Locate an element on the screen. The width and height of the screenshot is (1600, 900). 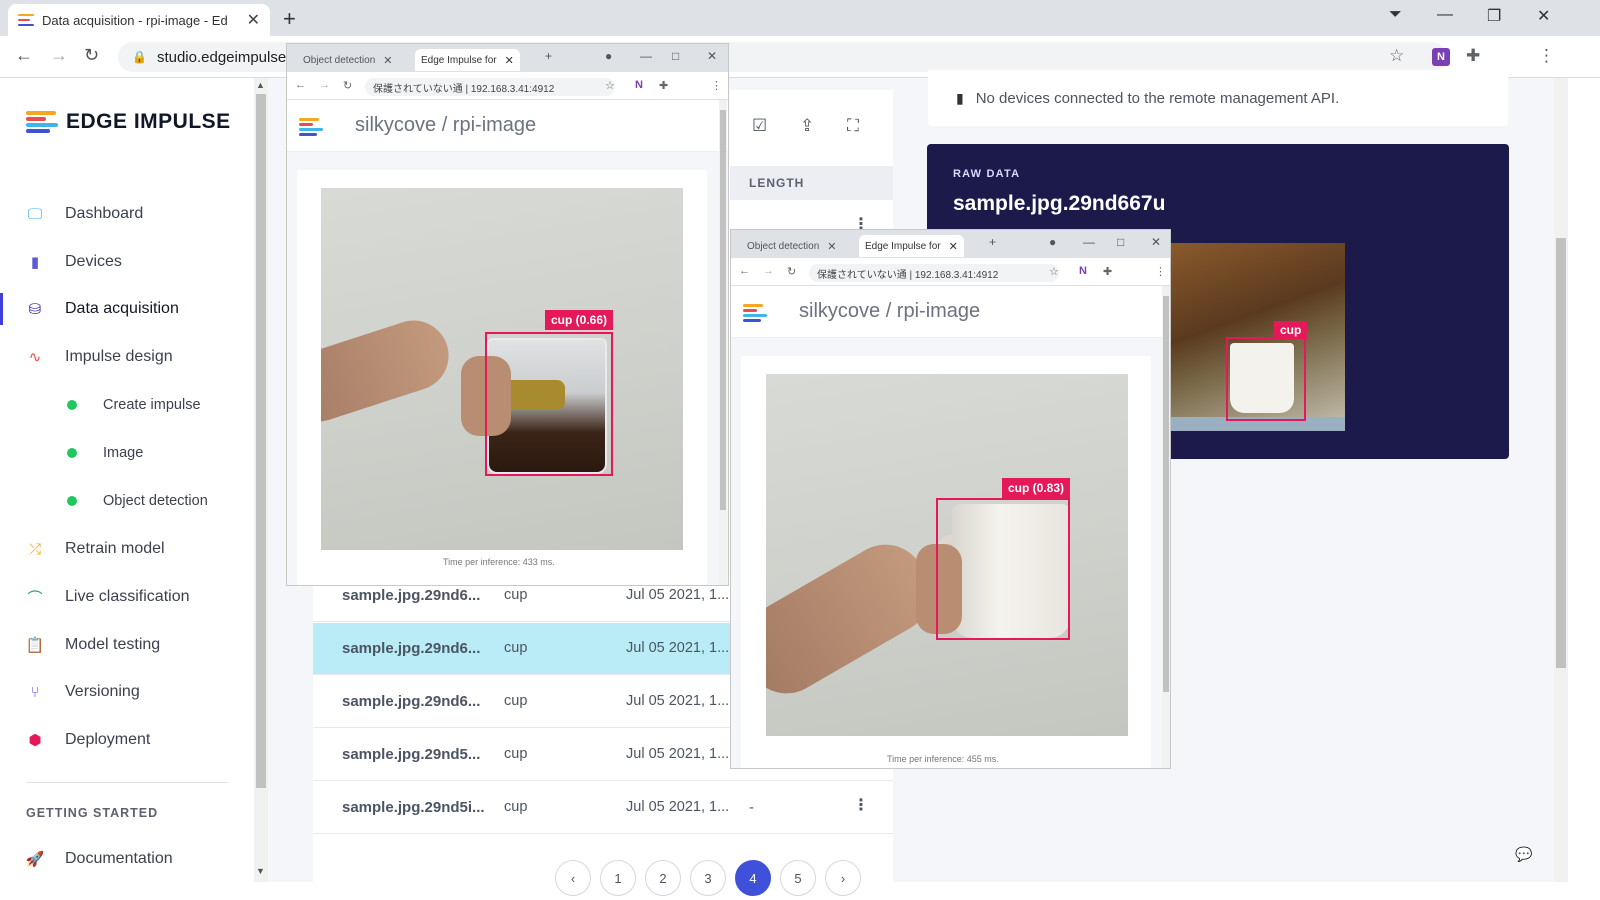
pagination-page: 5 is located at coordinates (798, 878).